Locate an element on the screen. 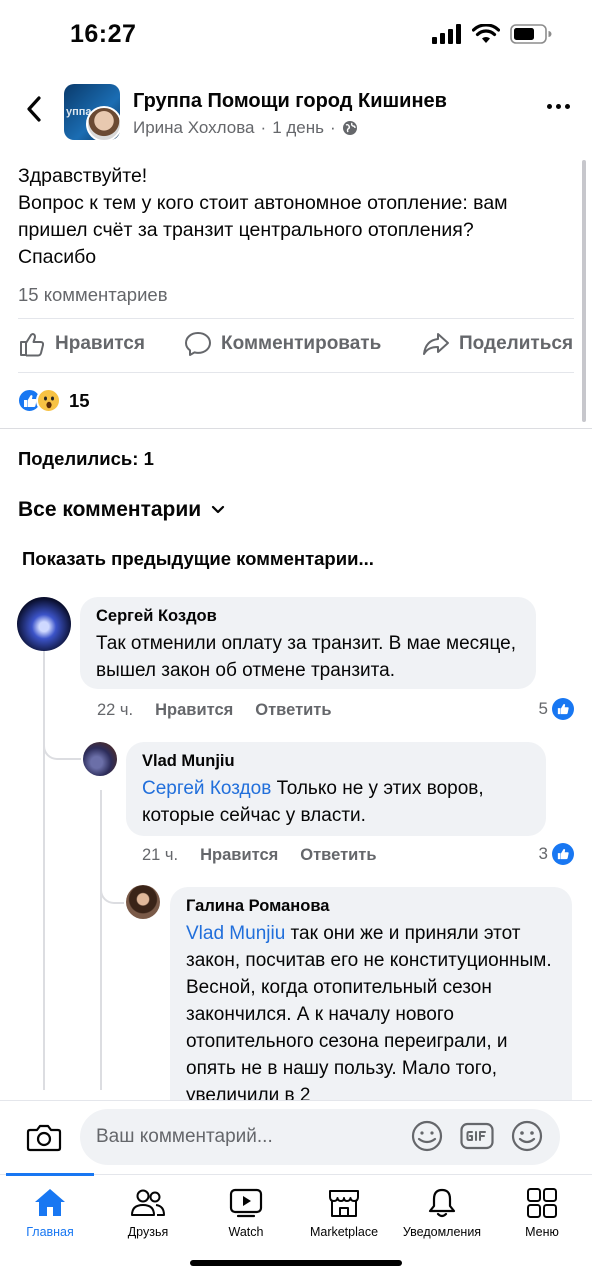  share-label: Поделиться is located at coordinates (516, 343).